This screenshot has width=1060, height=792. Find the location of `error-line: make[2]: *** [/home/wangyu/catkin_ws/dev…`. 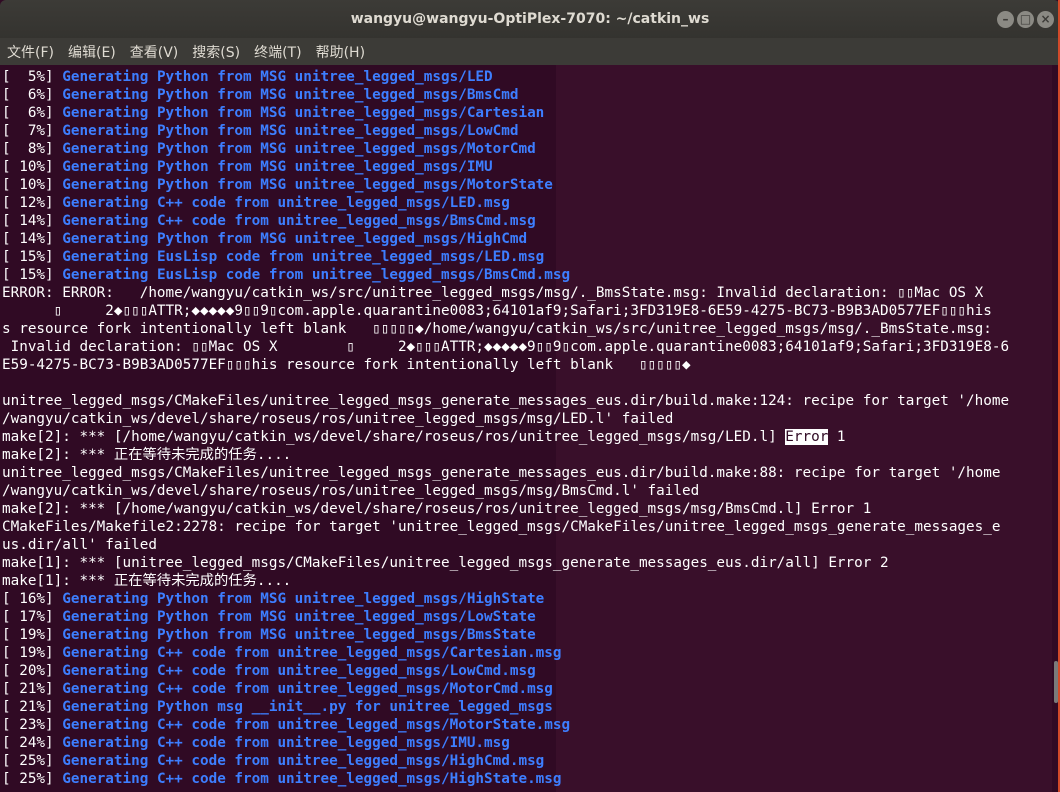

error-line: make[2]: *** [/home/wangyu/catkin_ws/dev… is located at coordinates (437, 509).